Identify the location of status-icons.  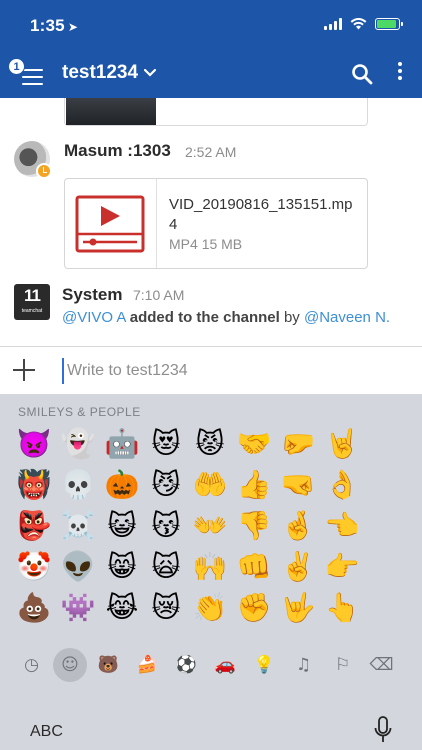
(363, 24).